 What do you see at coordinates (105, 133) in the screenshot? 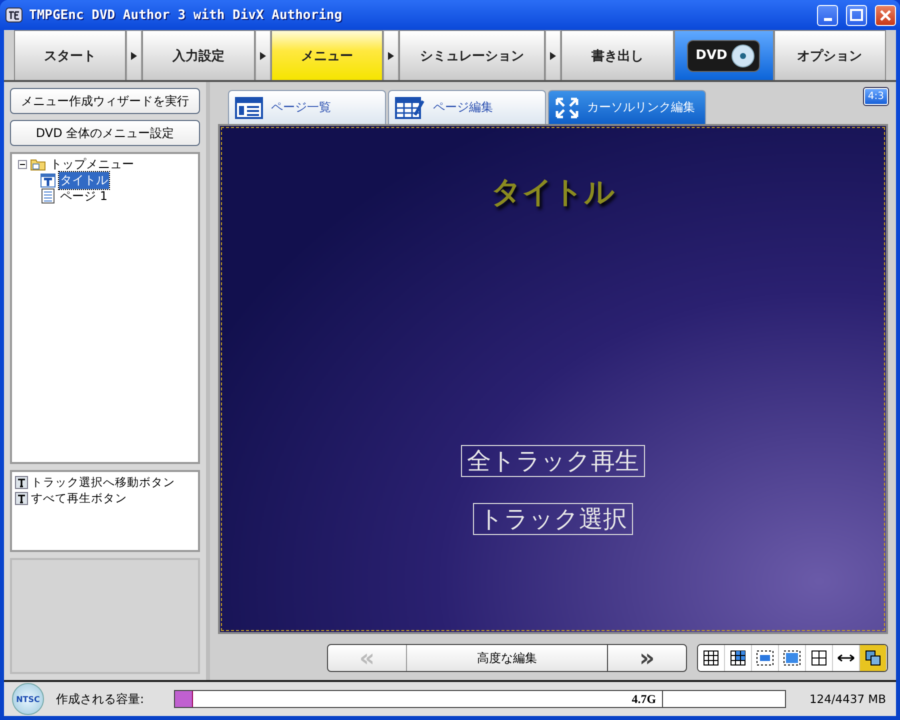
I see `sidebar-button: DVD 全体のメニュー設定` at bounding box center [105, 133].